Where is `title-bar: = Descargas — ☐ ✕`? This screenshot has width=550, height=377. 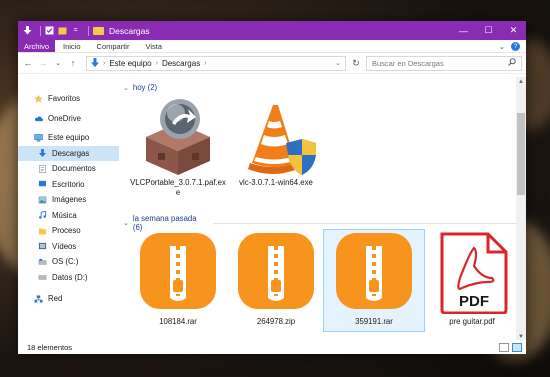
title-bar: = Descargas — ☐ ✕ is located at coordinates (272, 30).